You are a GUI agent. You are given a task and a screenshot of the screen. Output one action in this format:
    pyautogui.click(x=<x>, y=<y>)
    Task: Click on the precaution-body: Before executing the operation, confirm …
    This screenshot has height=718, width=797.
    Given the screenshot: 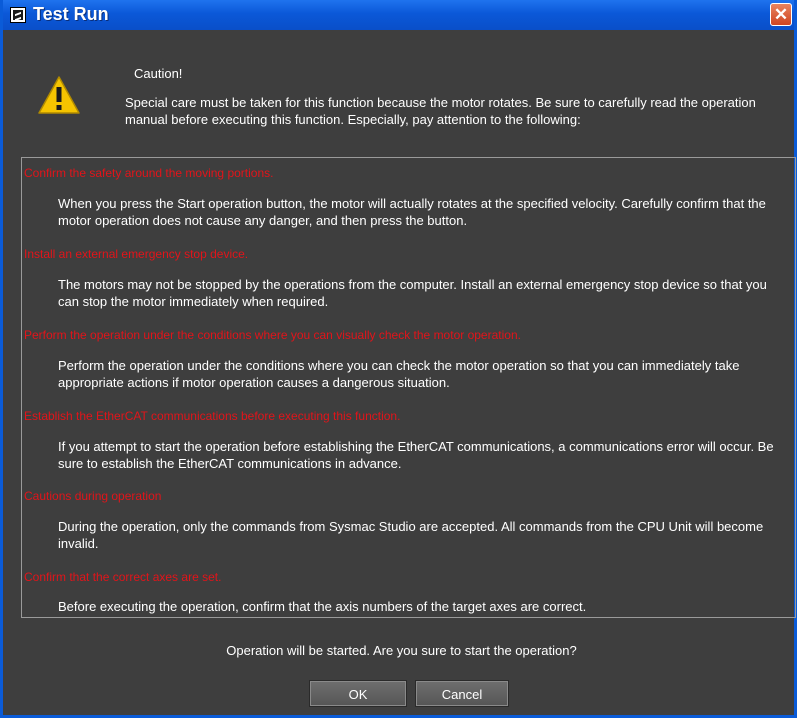 What is the action you would take?
    pyautogui.click(x=322, y=606)
    